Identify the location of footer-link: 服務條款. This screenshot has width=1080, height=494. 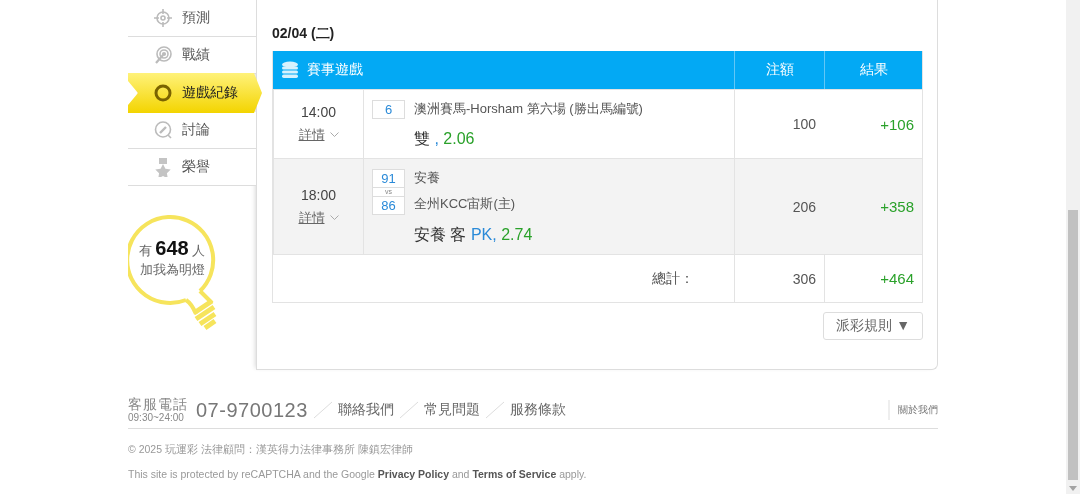
(537, 410).